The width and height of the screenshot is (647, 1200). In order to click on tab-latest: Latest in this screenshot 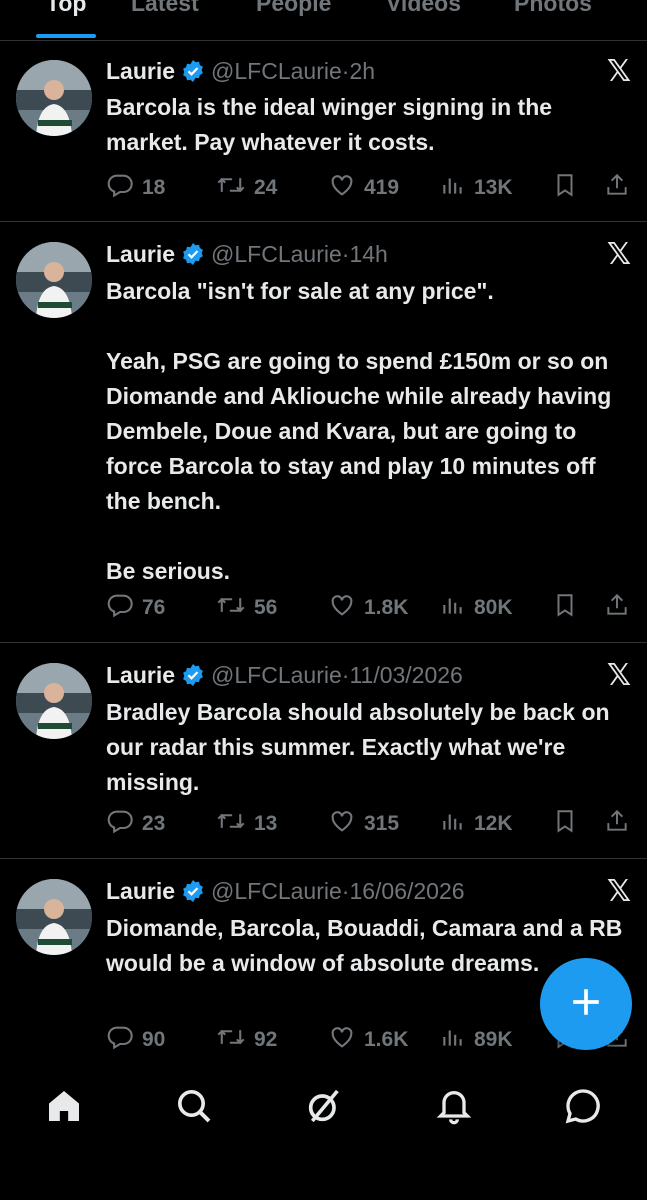, I will do `click(165, 8)`.